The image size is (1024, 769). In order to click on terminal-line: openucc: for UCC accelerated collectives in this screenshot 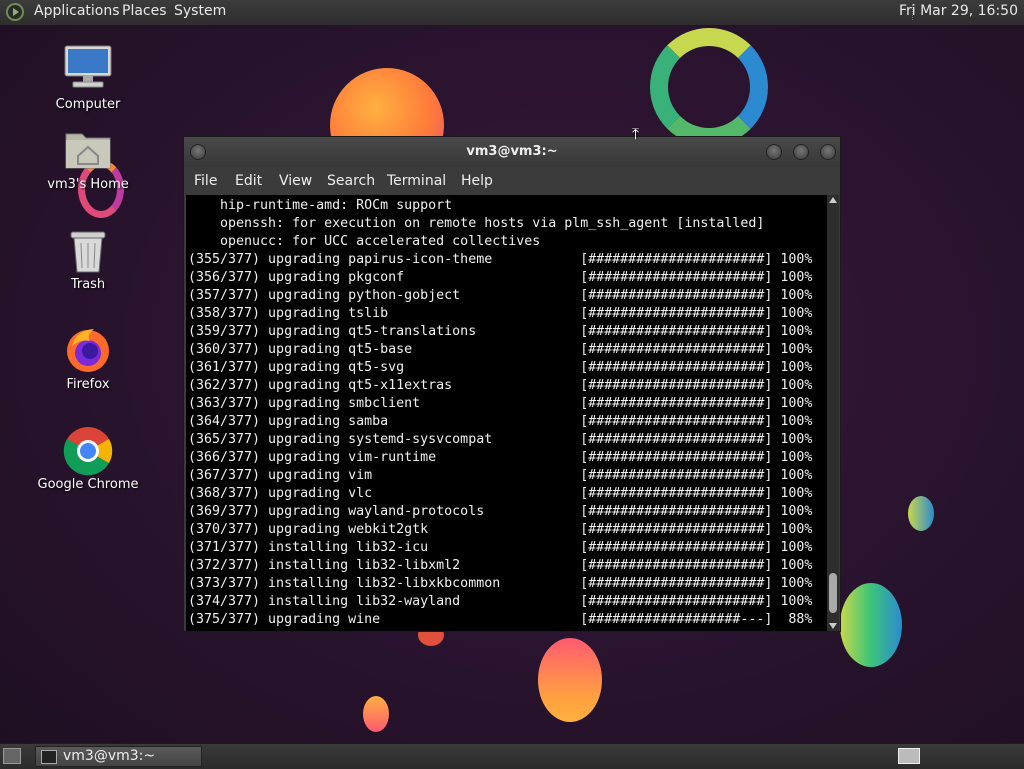, I will do `click(364, 241)`.